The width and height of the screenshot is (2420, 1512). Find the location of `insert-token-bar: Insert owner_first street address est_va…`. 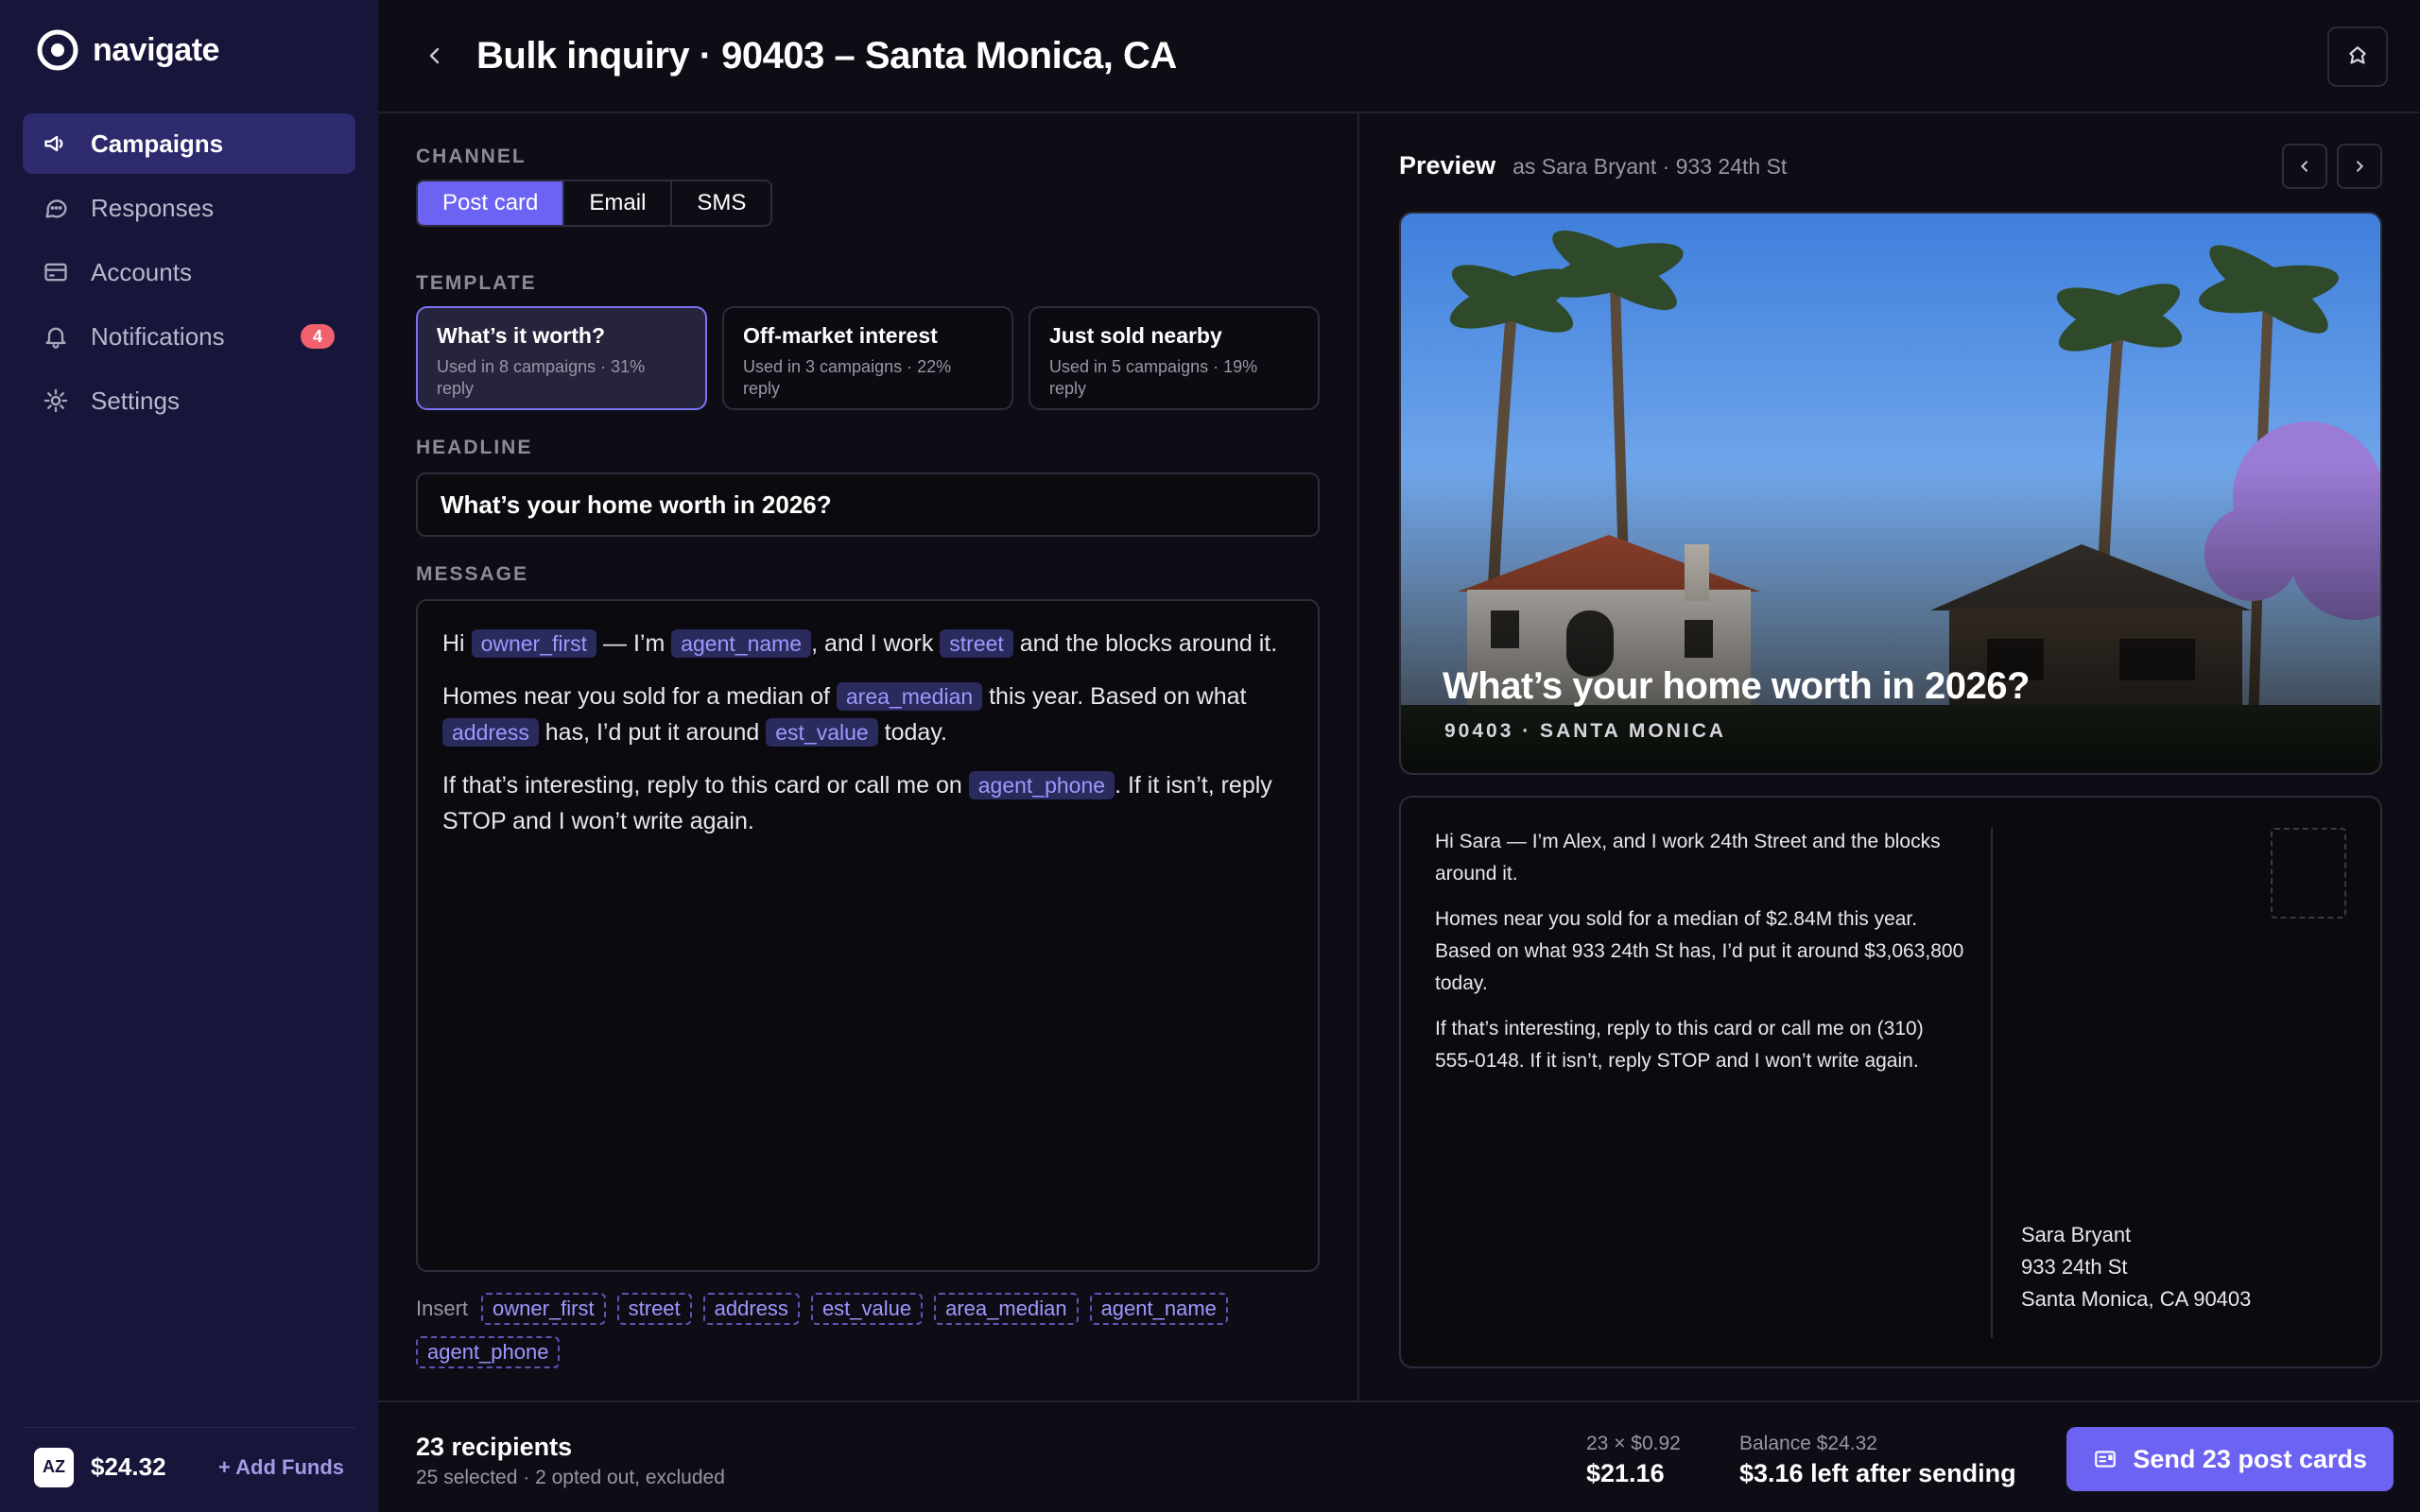

insert-token-bar: Insert owner_first street address est_va… is located at coordinates (870, 1330).